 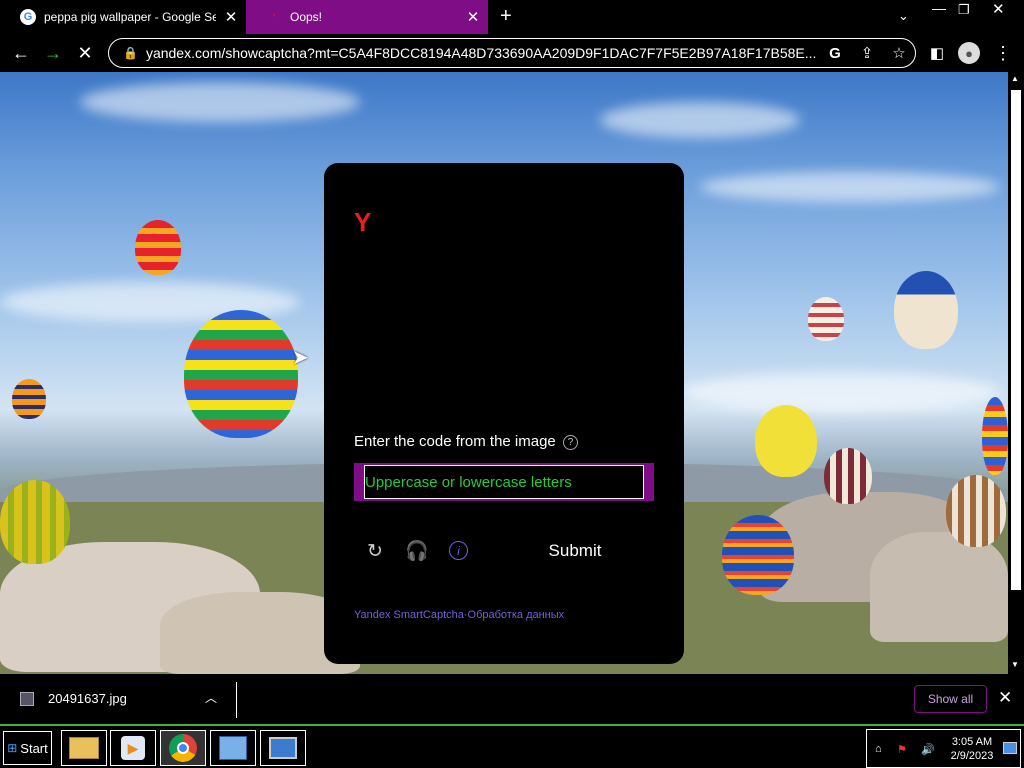 I want to click on yandex-logo: Y, so click(x=363, y=222).